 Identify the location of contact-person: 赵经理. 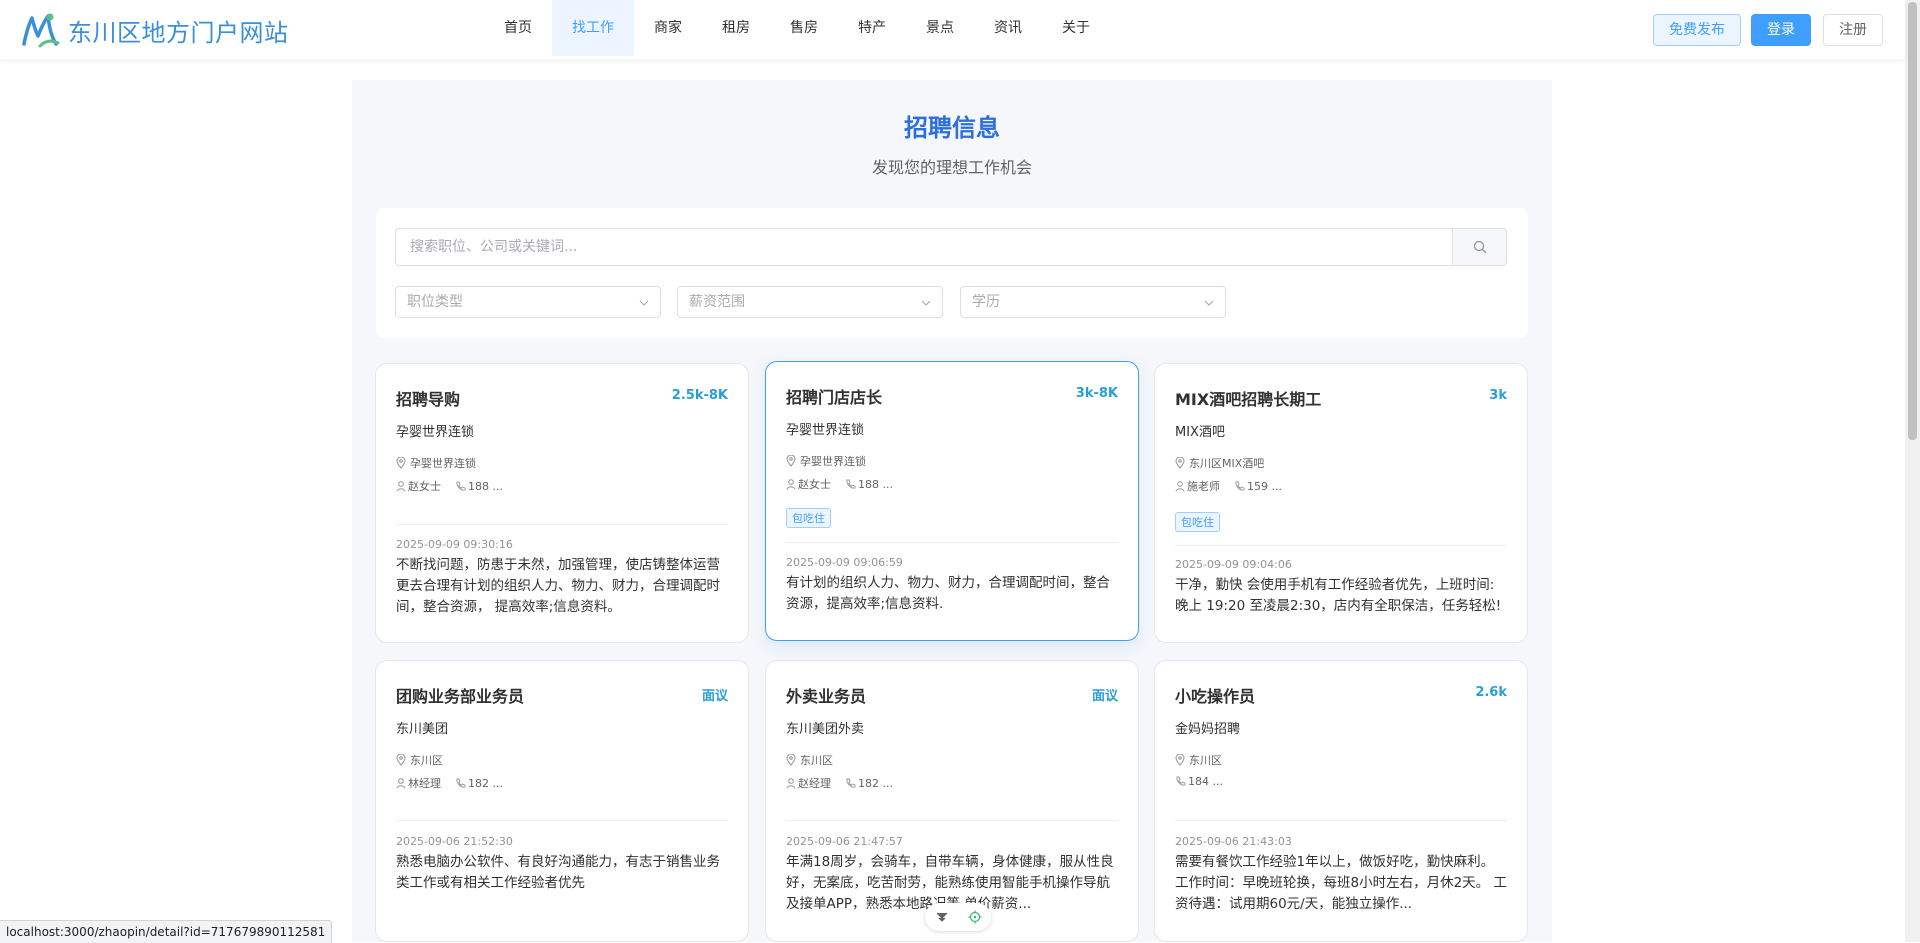
(808, 783).